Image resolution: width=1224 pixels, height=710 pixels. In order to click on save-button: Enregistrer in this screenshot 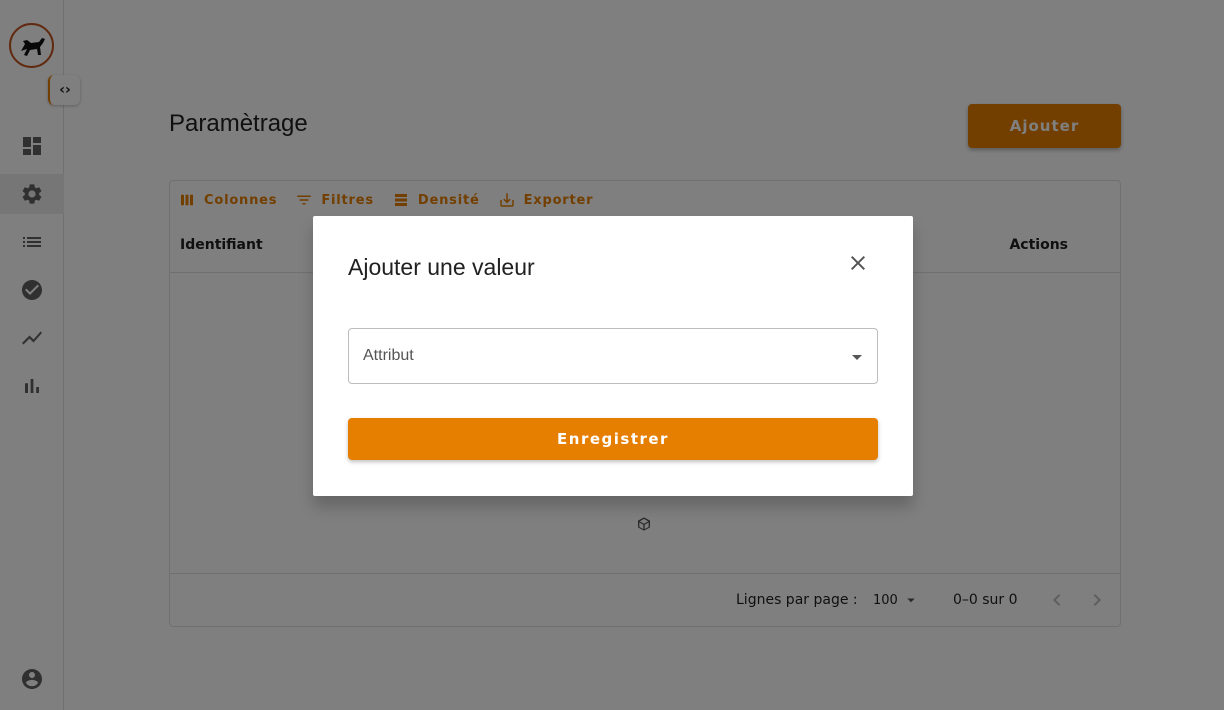, I will do `click(613, 439)`.